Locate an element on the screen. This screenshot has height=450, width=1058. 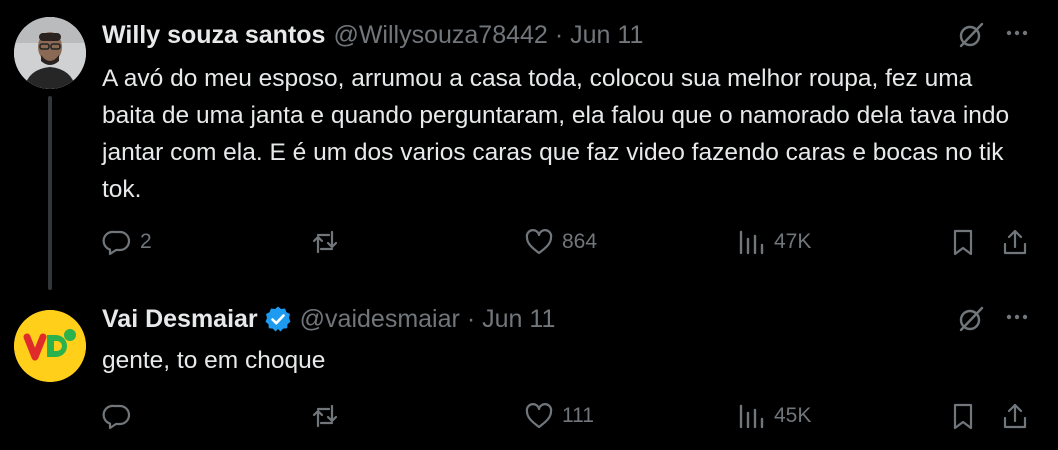
author-handle: @Willysouza78442 is located at coordinates (440, 35).